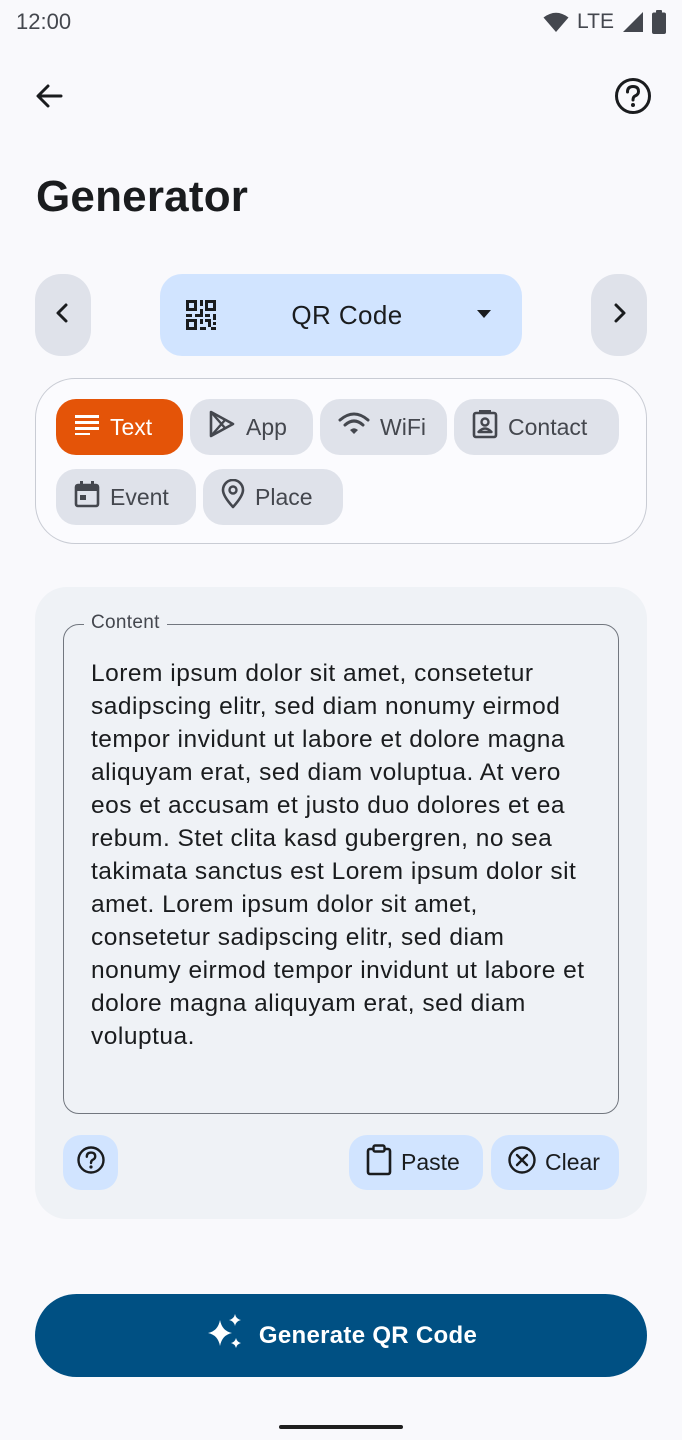 This screenshot has height=1440, width=682. Describe the element at coordinates (341, 98) in the screenshot. I see `top-app-bar` at that location.